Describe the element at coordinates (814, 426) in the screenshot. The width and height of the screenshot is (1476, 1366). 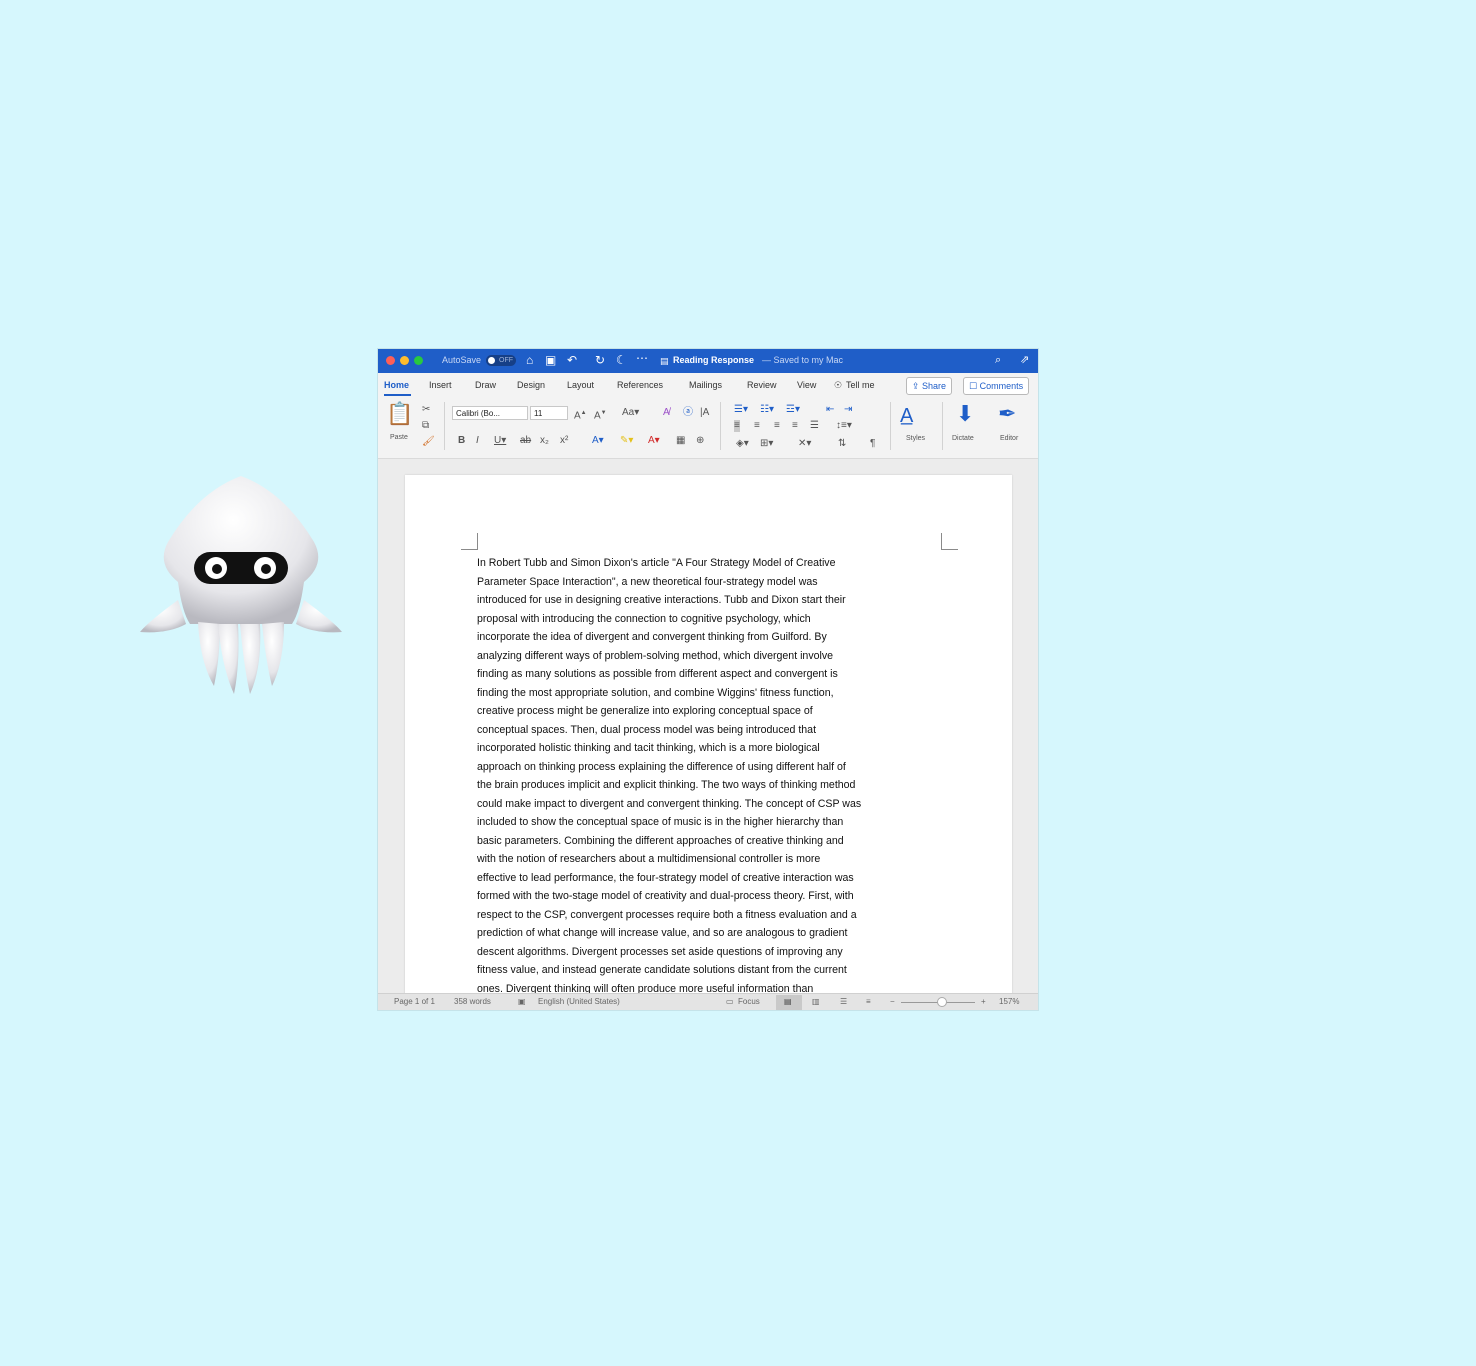
I see `distributed-icon: ☰` at that location.